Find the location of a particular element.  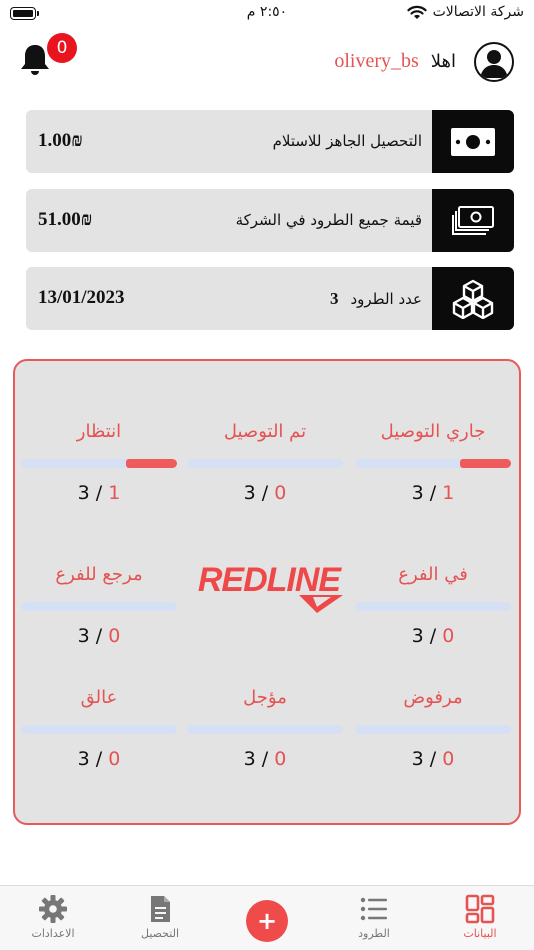

nav-label: البيانات is located at coordinates (480, 933).